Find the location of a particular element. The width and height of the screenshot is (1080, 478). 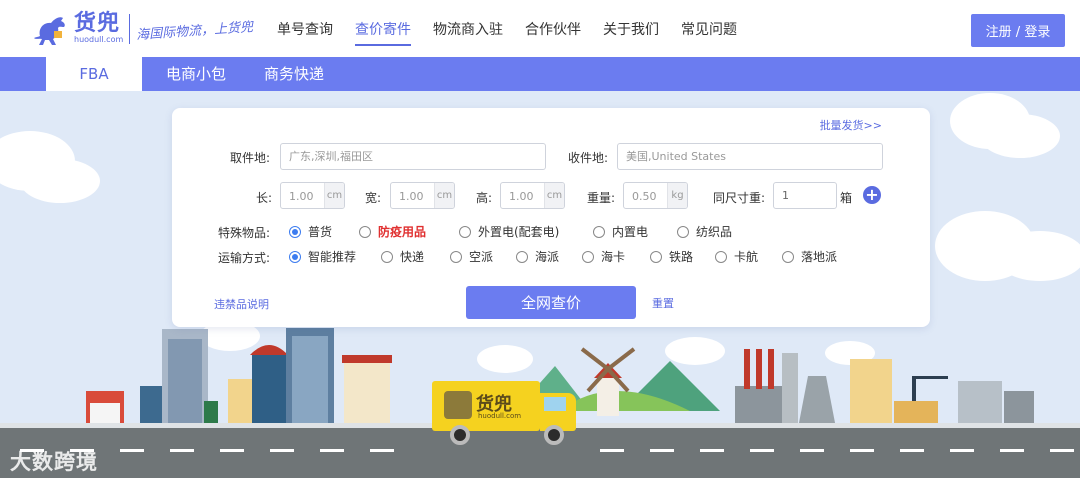

height-value: 1.00 is located at coordinates (521, 196).